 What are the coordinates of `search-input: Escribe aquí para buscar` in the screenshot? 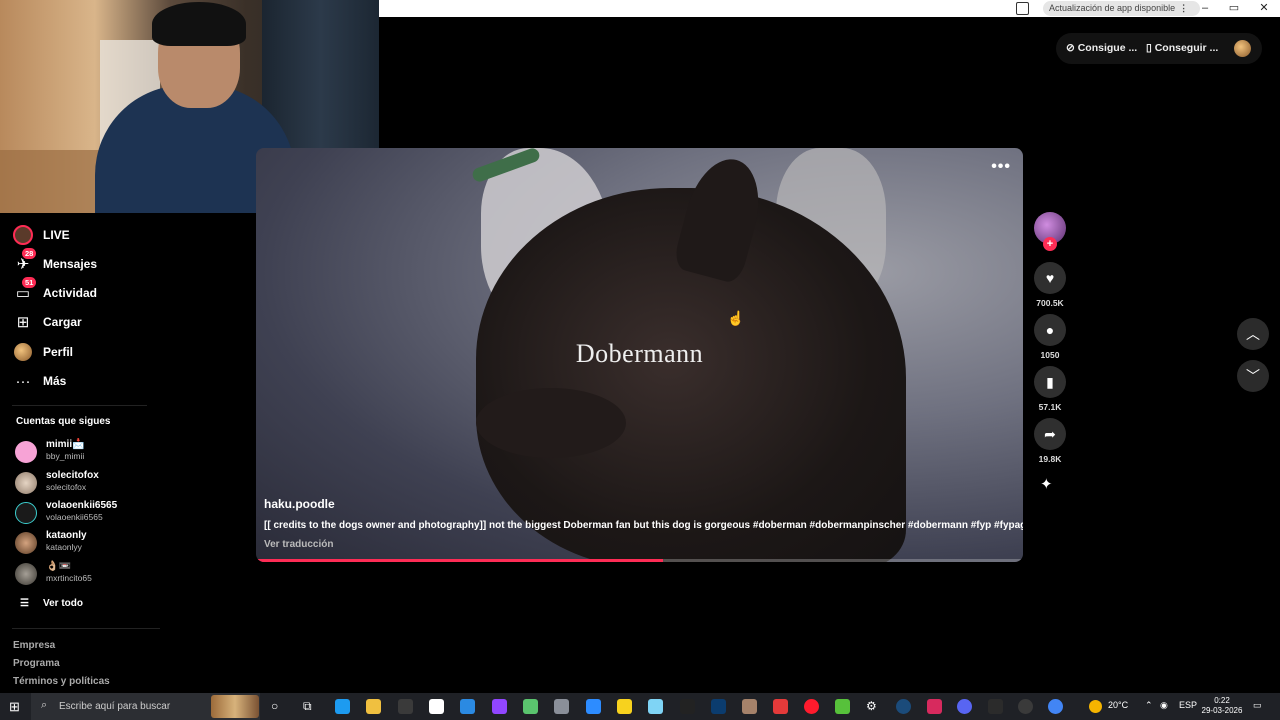 It's located at (114, 706).